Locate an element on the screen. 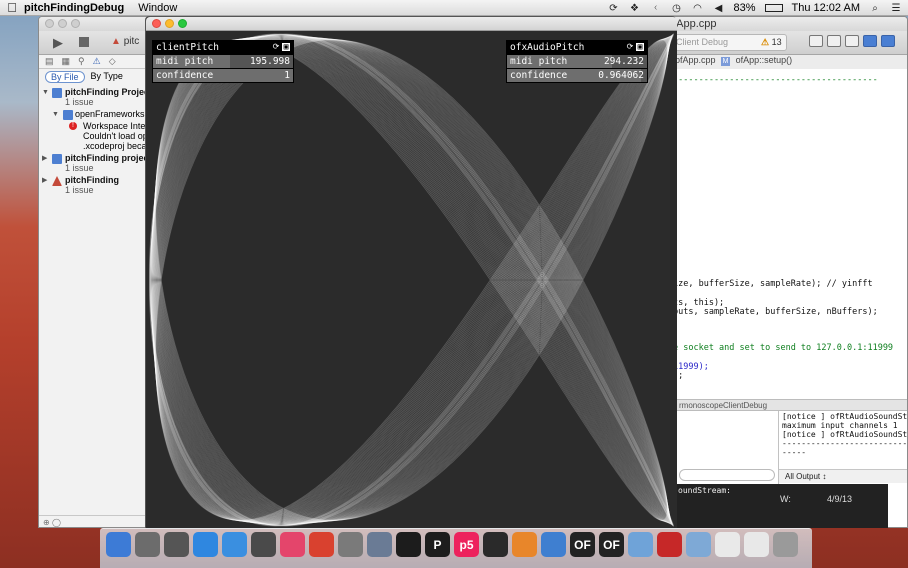 Image resolution: width=908 pixels, height=568 pixels. finder-icon is located at coordinates (118, 544).